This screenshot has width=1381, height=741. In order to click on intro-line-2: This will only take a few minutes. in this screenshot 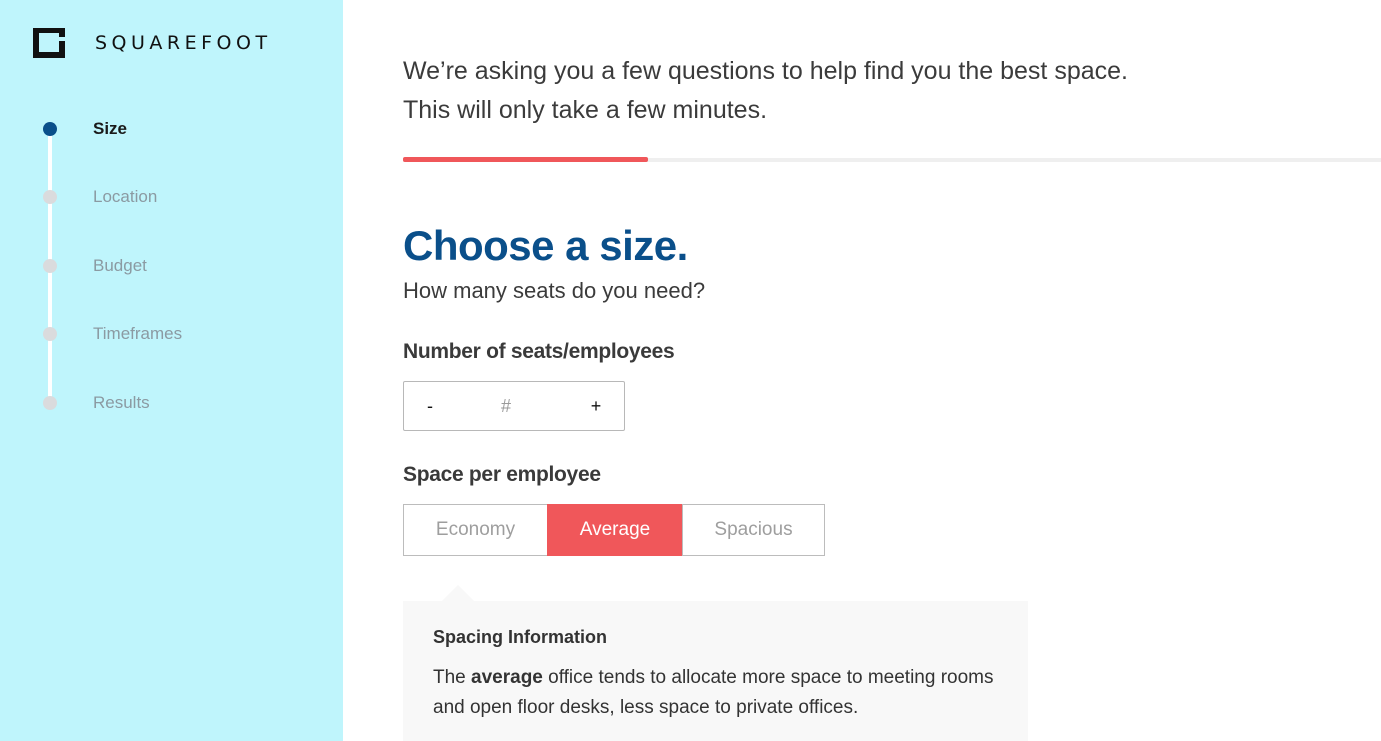, I will do `click(585, 110)`.